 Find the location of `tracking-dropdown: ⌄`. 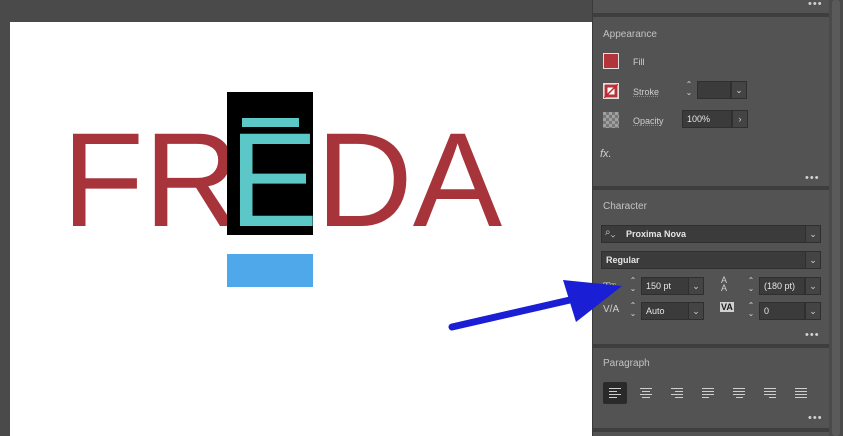

tracking-dropdown: ⌄ is located at coordinates (813, 311).